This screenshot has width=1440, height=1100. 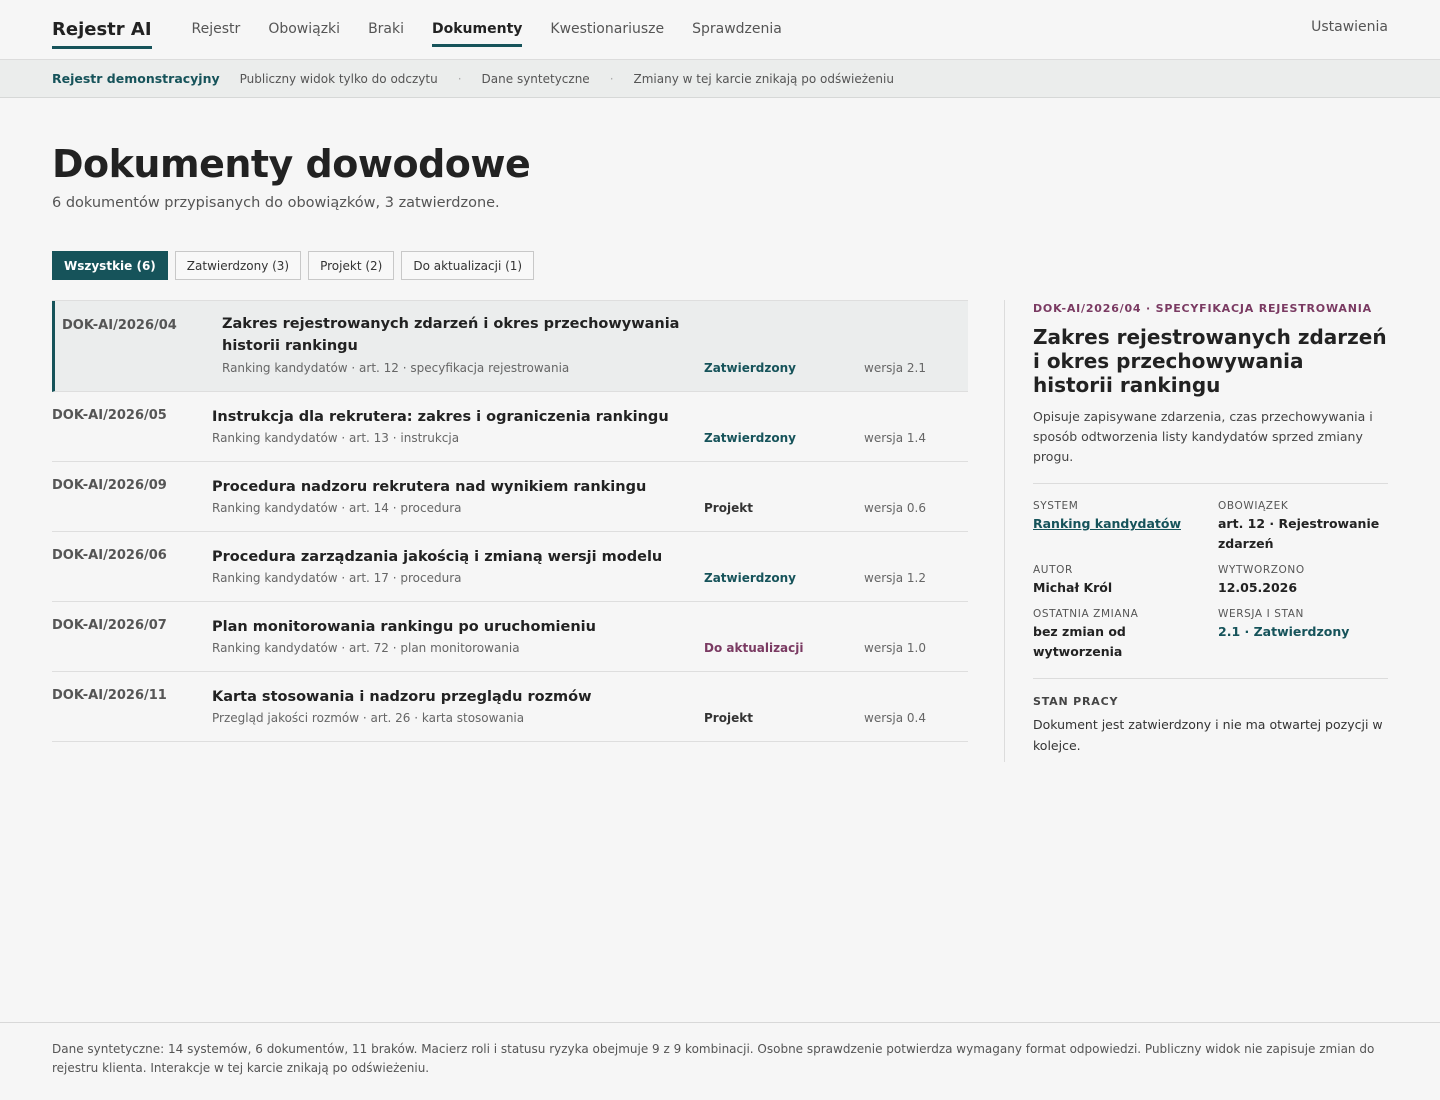 What do you see at coordinates (337, 508) in the screenshot?
I see `document-meta: Ranking kandydatów · art. 14 · procedura` at bounding box center [337, 508].